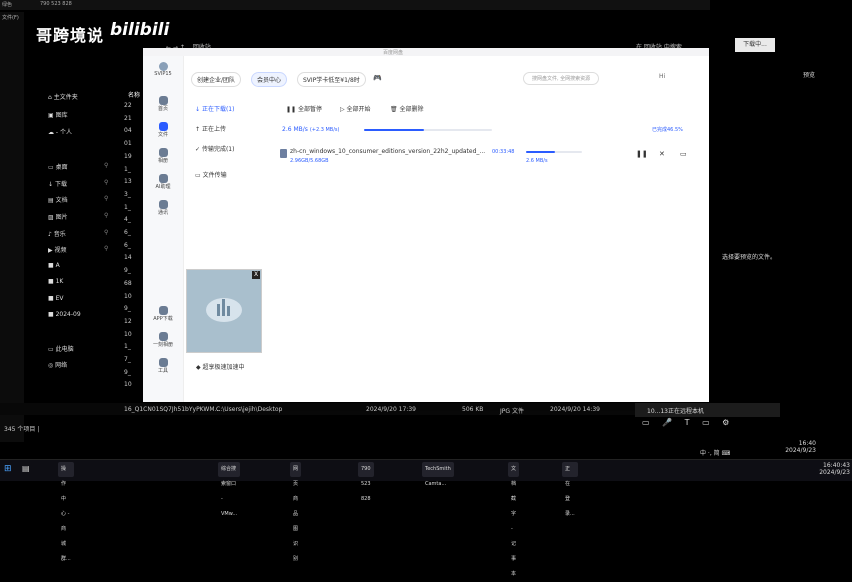 The image size is (852, 582). I want to click on taskbar-app: 文档截字 - 记事本, so click(514, 519).